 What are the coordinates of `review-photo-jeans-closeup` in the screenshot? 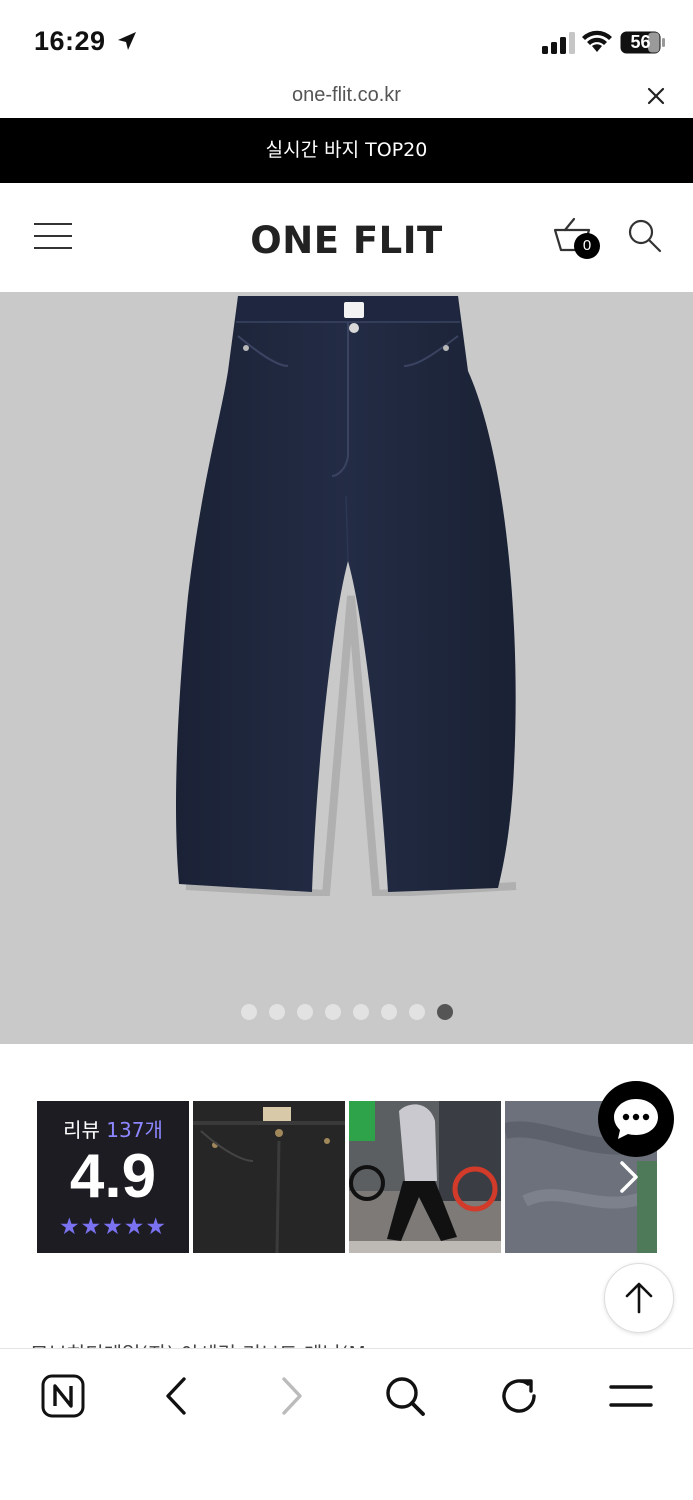 It's located at (269, 1177).